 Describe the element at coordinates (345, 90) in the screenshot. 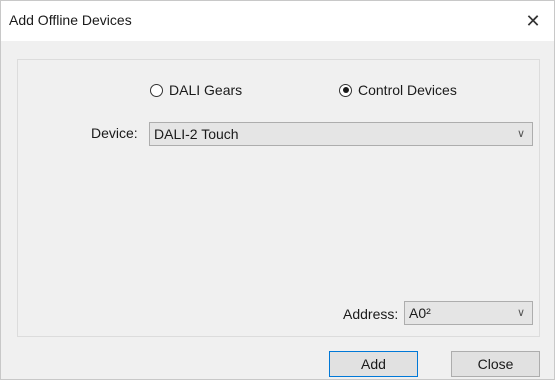

I see `radio-control-devices-indicator` at that location.